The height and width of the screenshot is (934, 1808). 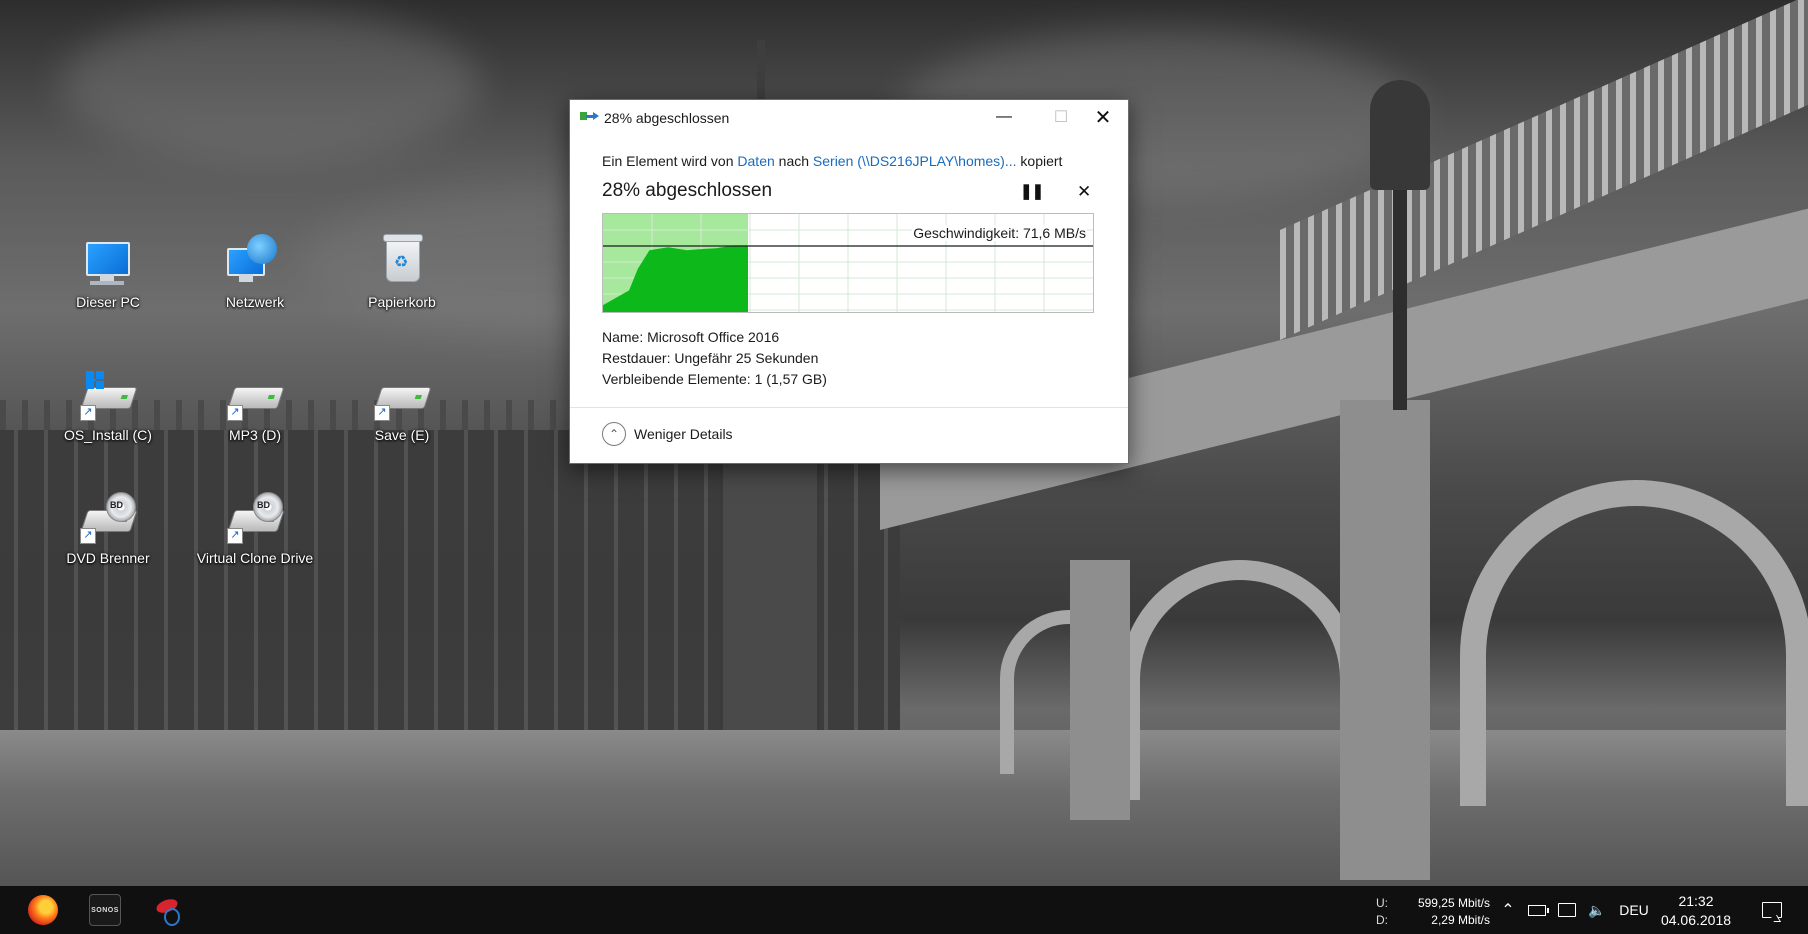 What do you see at coordinates (794, 161) in the screenshot?
I see `copy-description-mid: nach` at bounding box center [794, 161].